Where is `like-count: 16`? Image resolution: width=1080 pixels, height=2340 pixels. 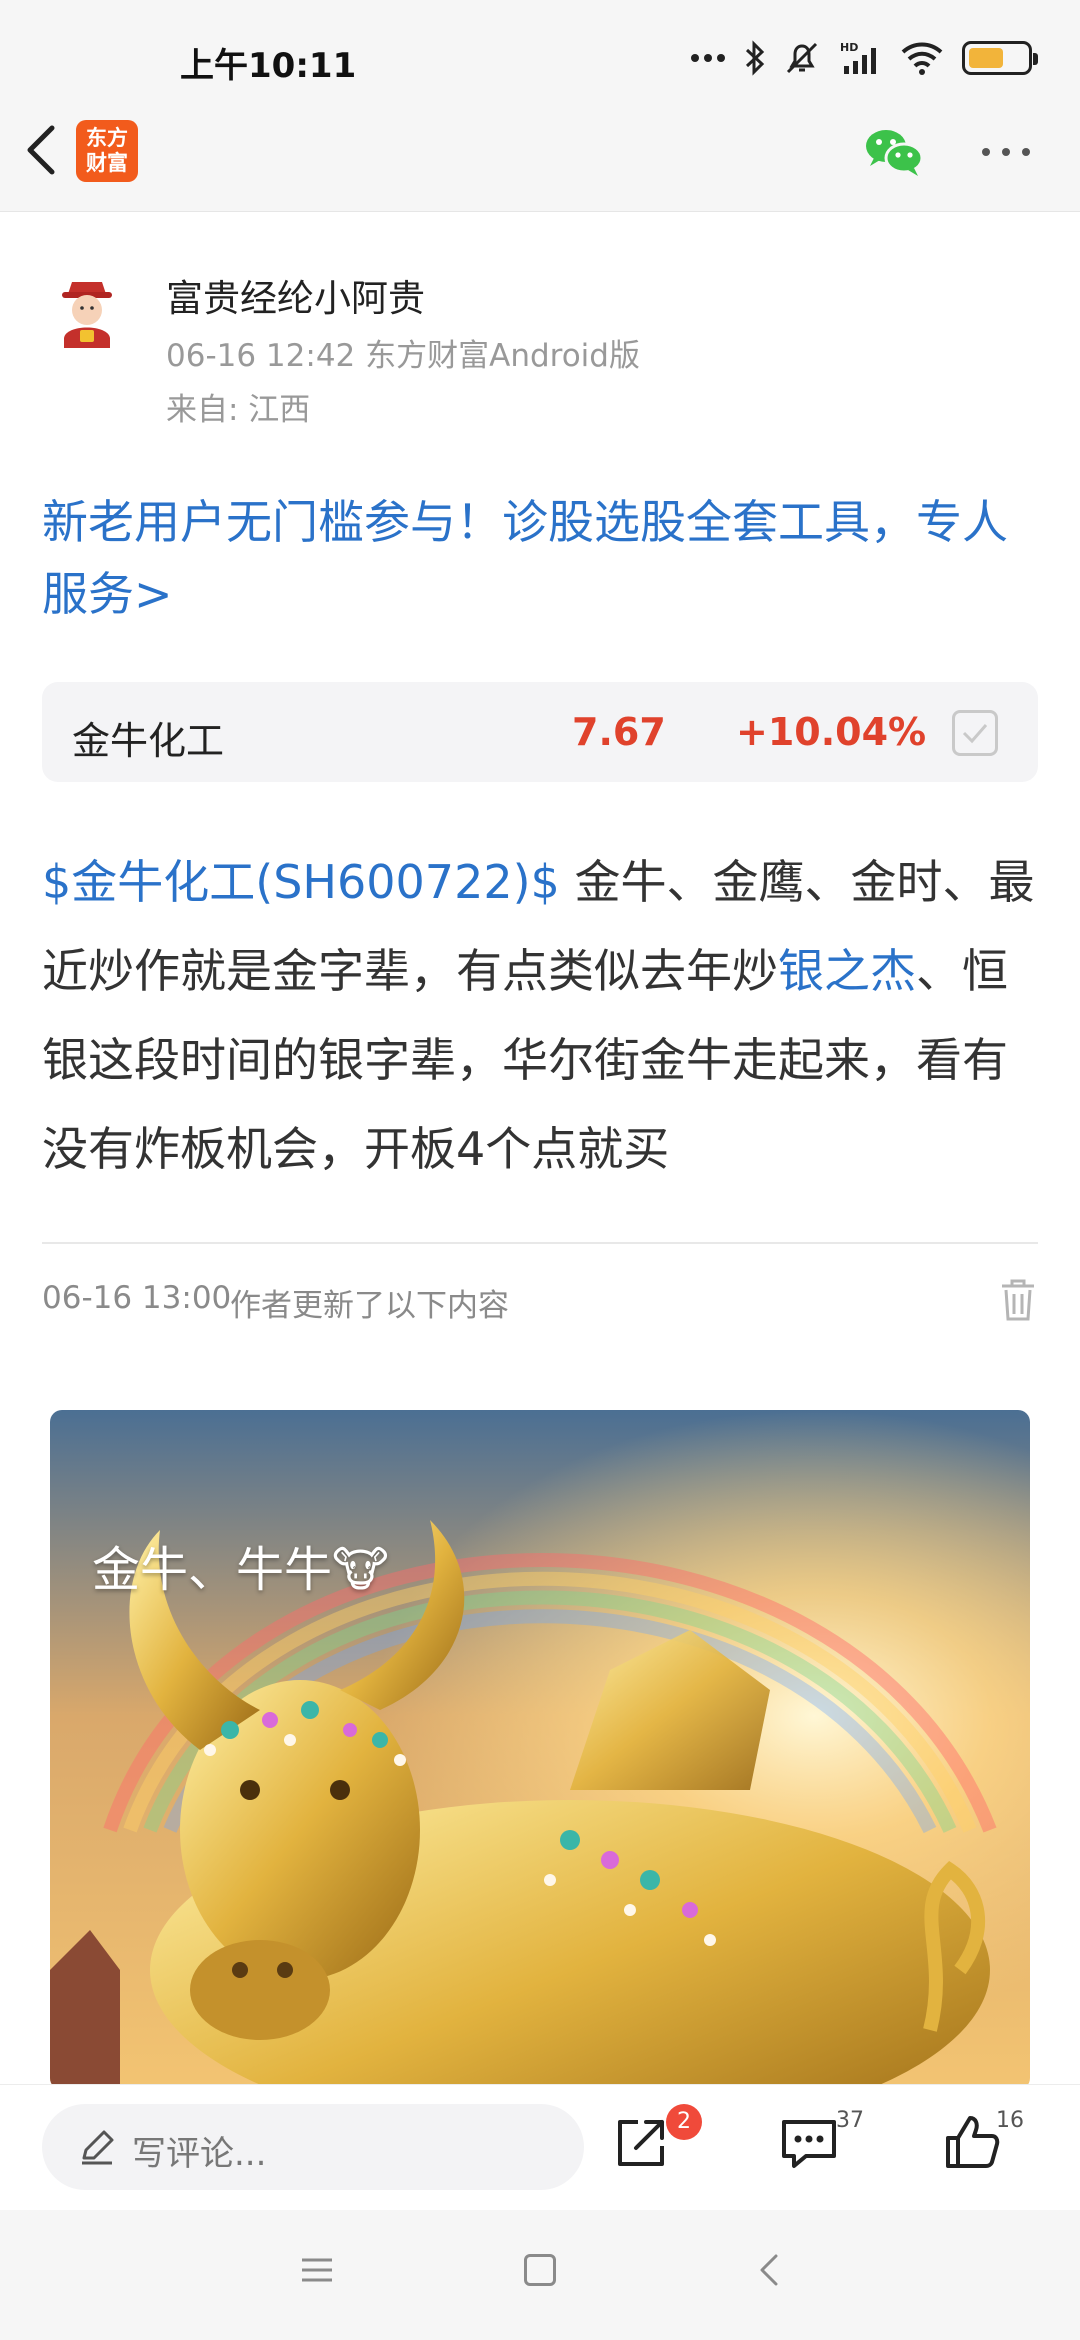 like-count: 16 is located at coordinates (1010, 2120).